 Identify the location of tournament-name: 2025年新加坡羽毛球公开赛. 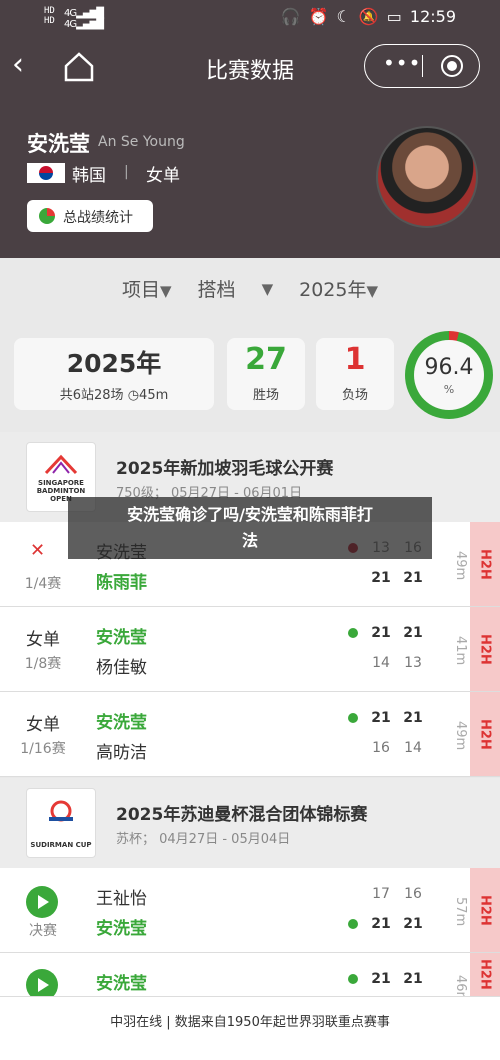
(225, 469).